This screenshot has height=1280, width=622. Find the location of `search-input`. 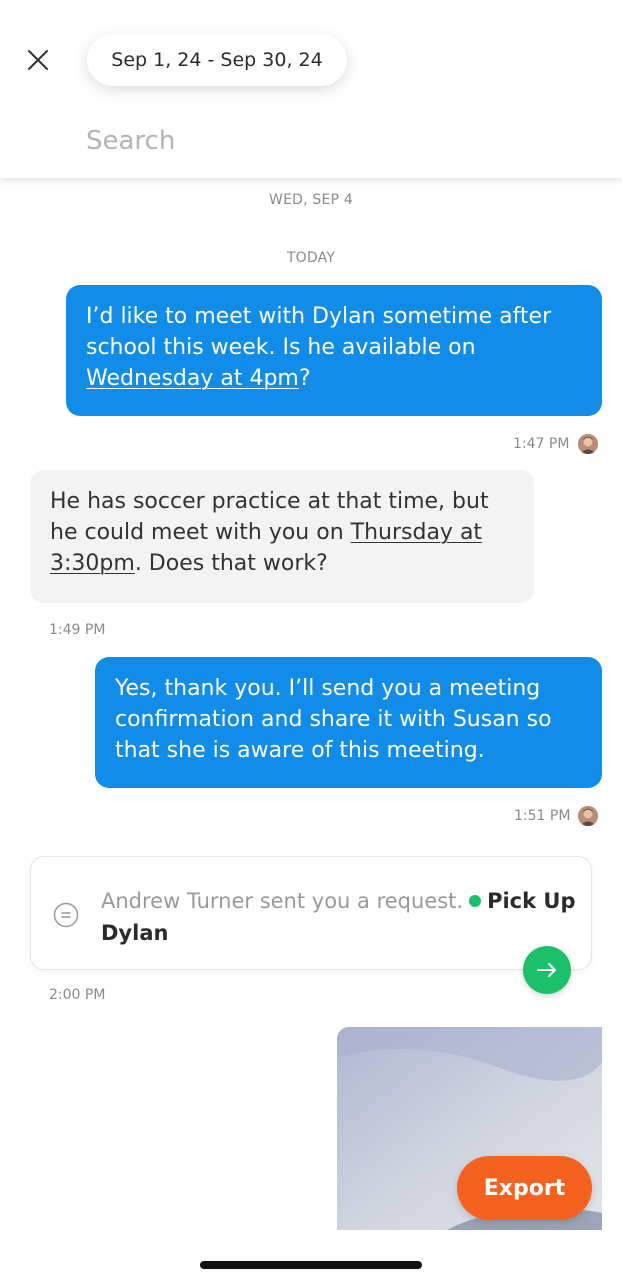

search-input is located at coordinates (326, 141).